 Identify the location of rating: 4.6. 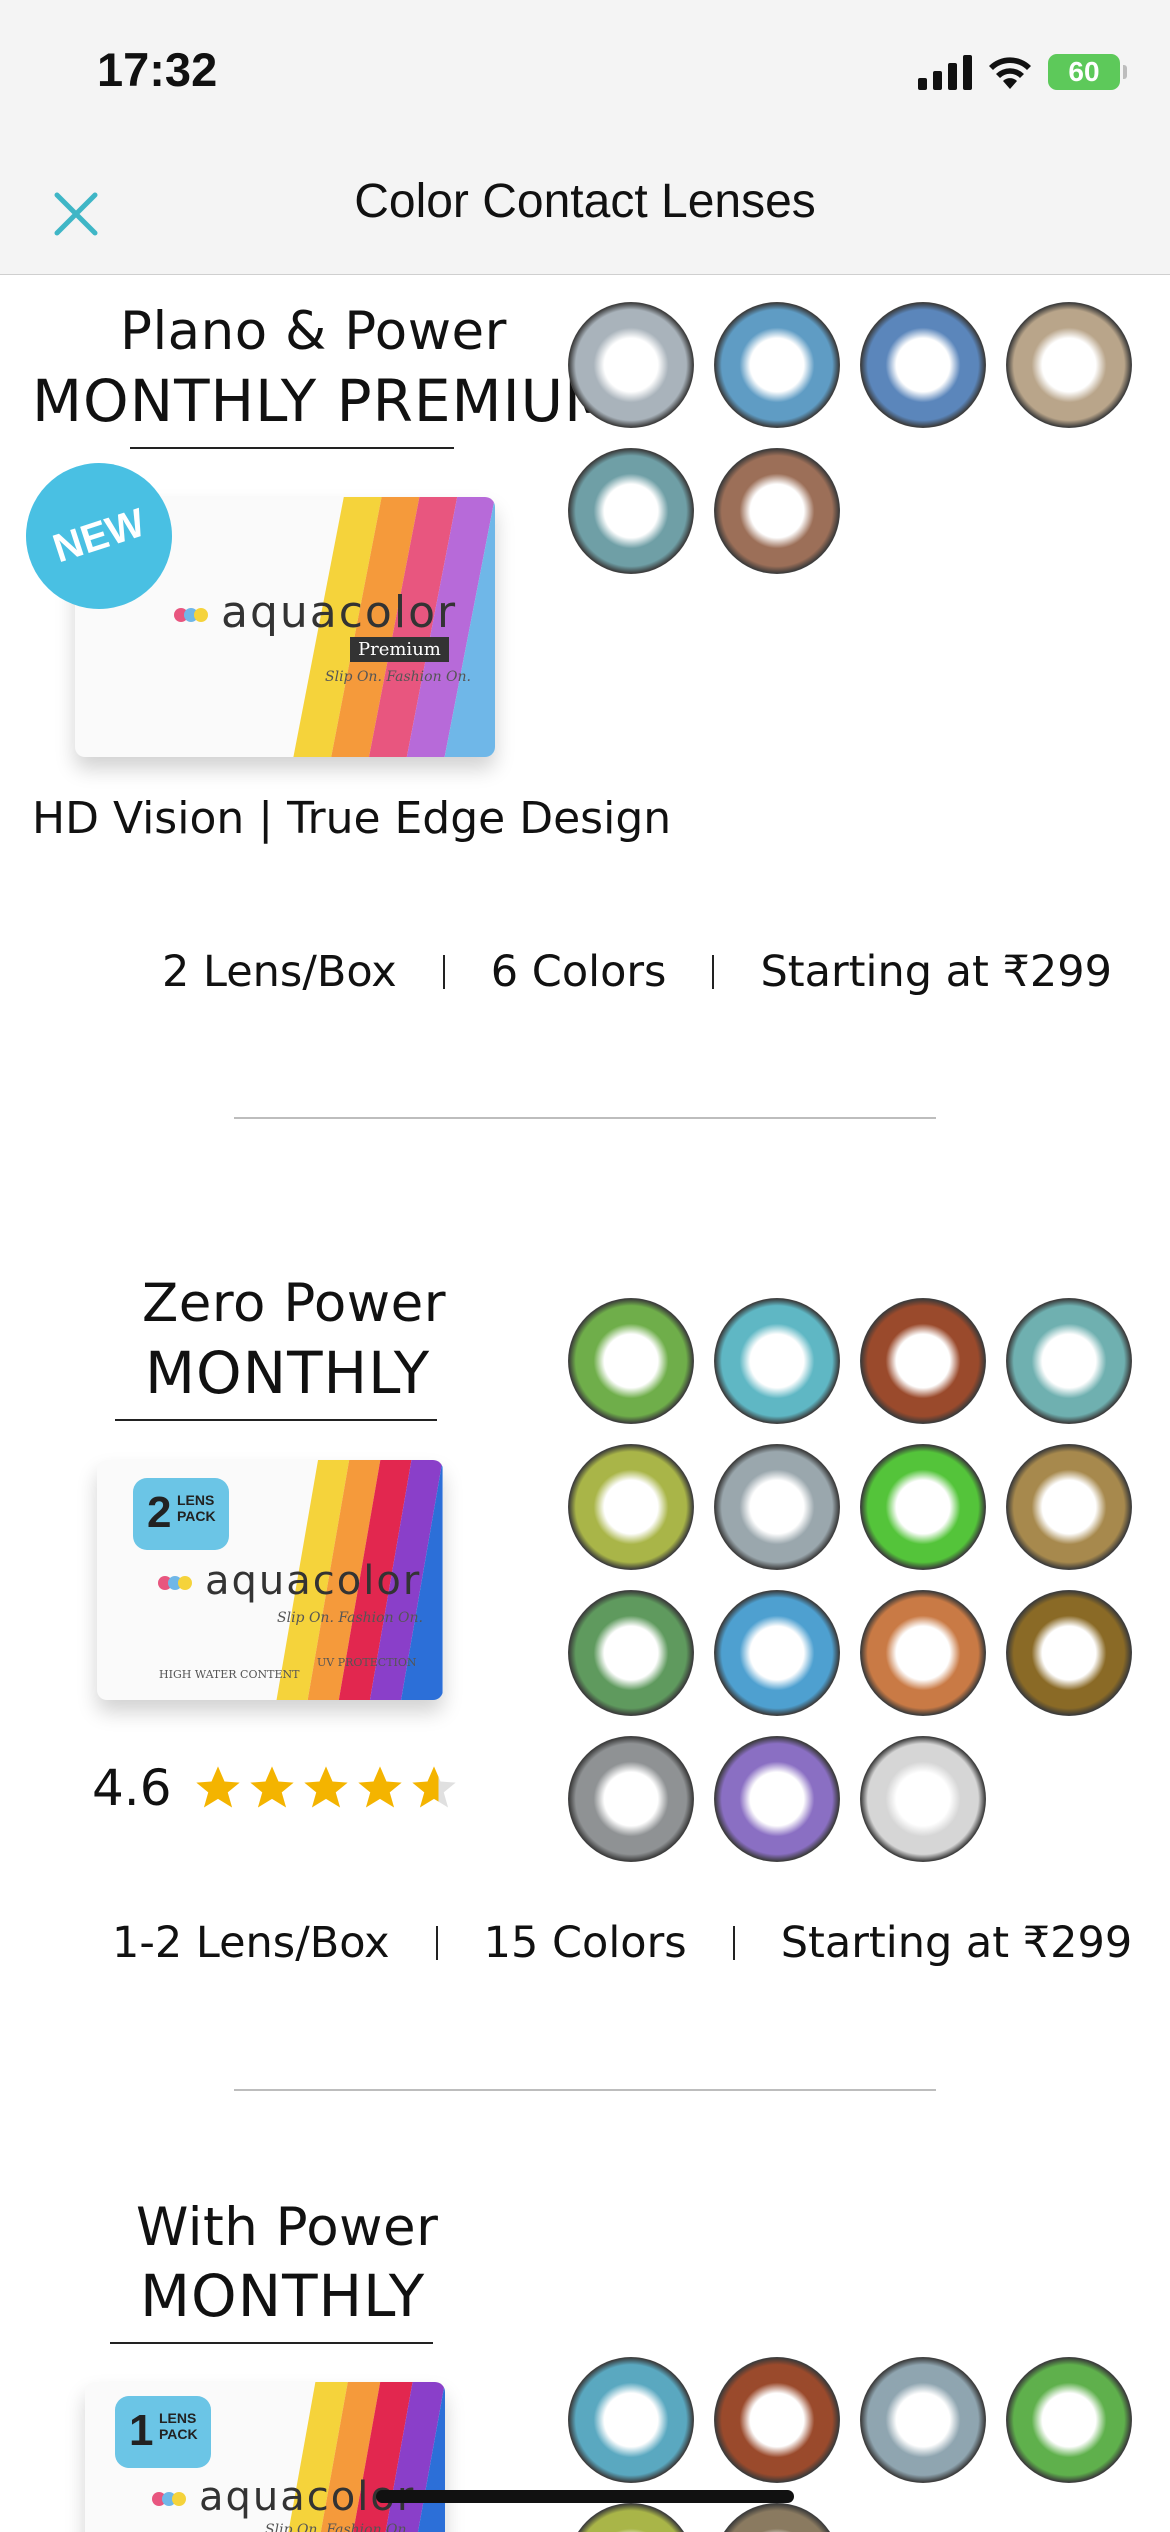
(277, 1788).